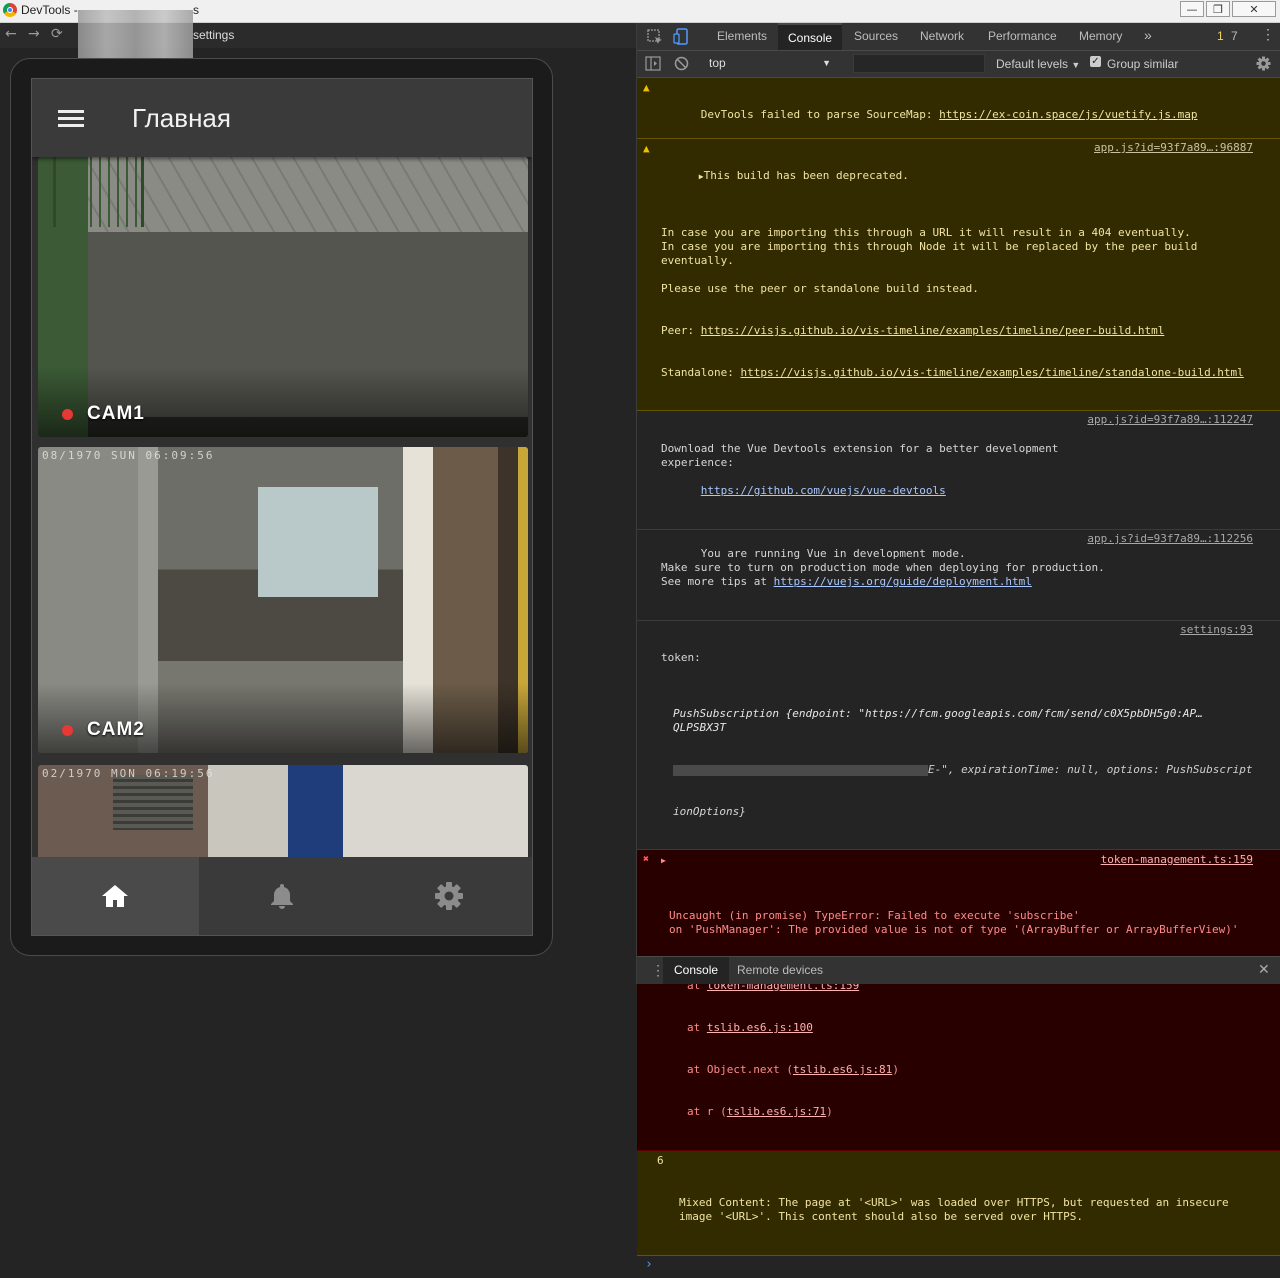 This screenshot has height=1278, width=1280. Describe the element at coordinates (681, 36) in the screenshot. I see `device-toolbar-icon` at that location.